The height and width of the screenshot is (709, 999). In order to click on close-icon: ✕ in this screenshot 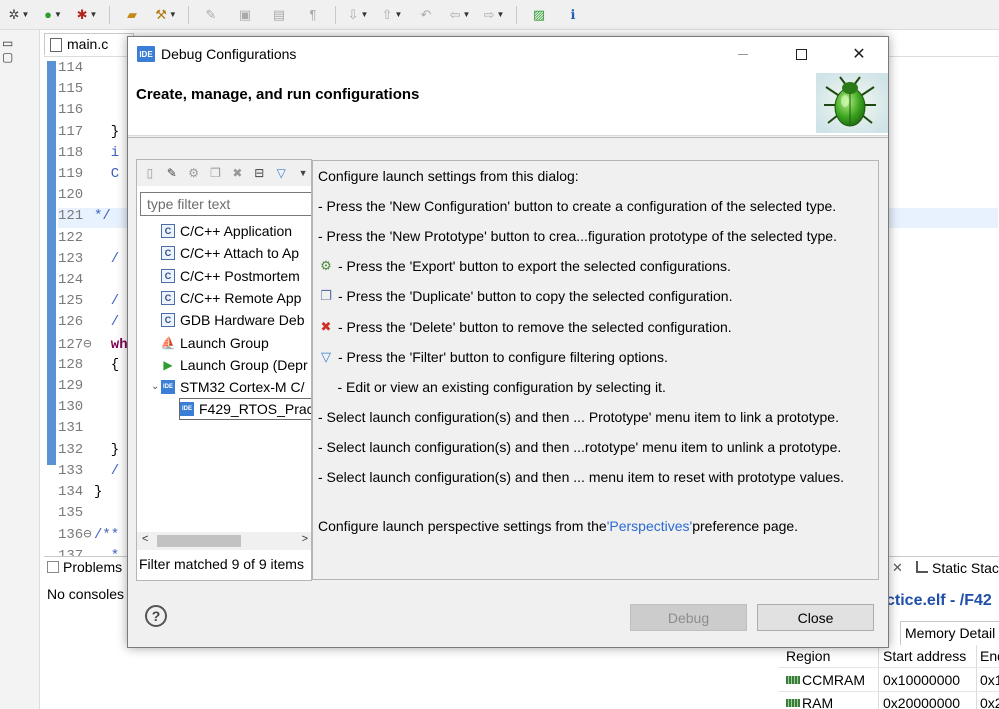, I will do `click(897, 568)`.